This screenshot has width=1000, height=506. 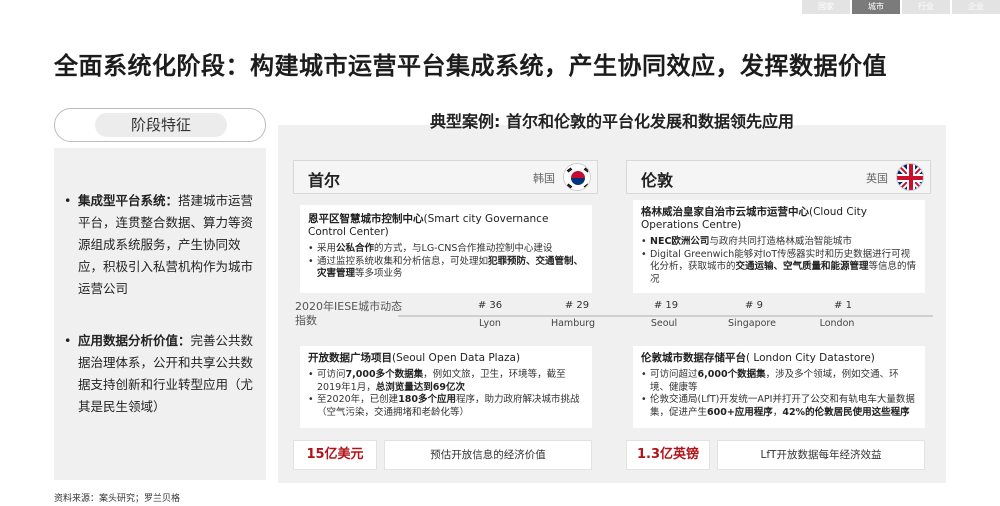 I want to click on london-card1-title-cn: 格林威治皇家自治市云城市运营中心, so click(x=725, y=212).